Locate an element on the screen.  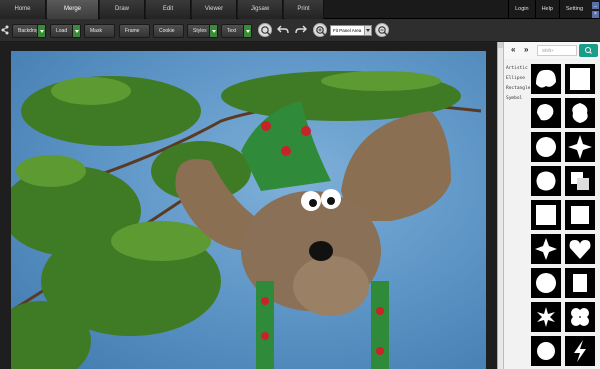
panel-header: « » Shift+ is located at coordinates (552, 50).